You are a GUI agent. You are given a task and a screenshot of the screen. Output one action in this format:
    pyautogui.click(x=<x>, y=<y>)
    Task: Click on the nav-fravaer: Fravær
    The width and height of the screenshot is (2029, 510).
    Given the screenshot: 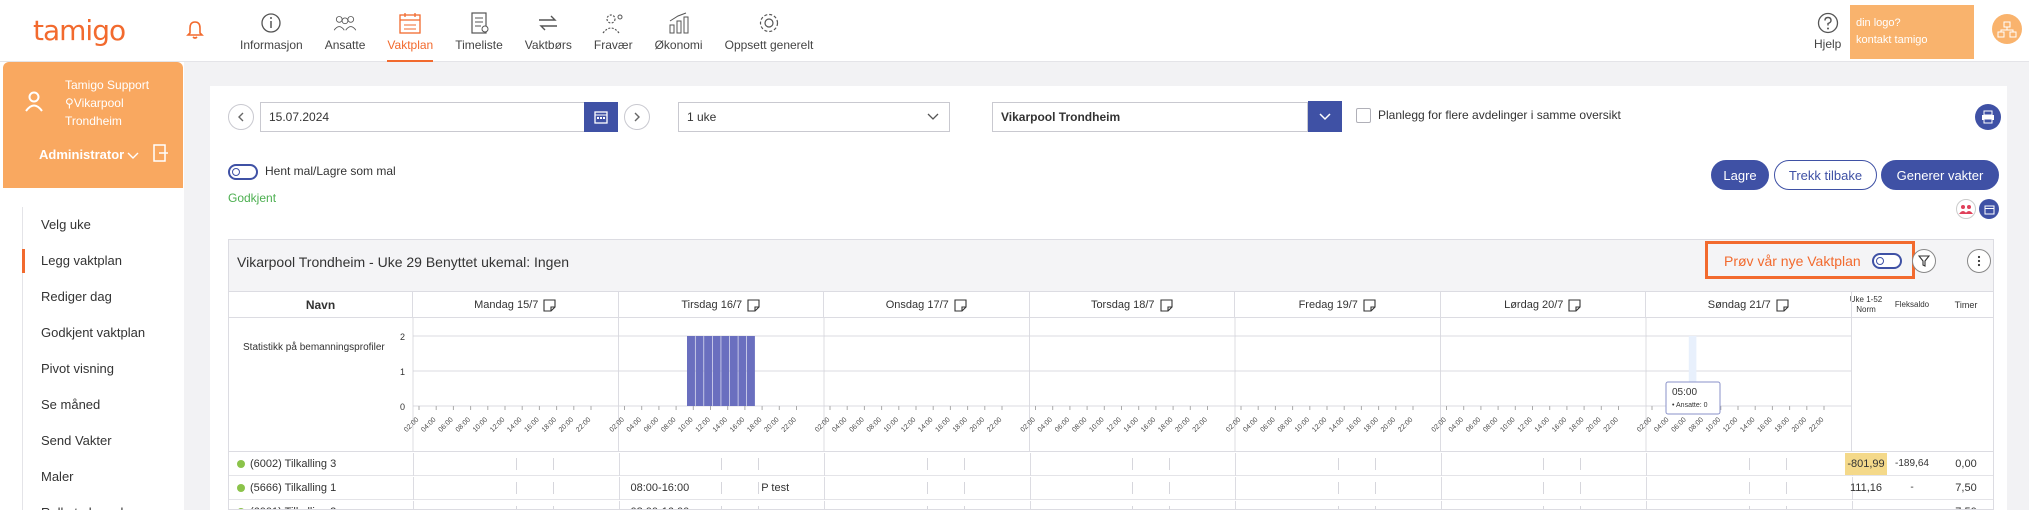 What is the action you would take?
    pyautogui.click(x=613, y=31)
    